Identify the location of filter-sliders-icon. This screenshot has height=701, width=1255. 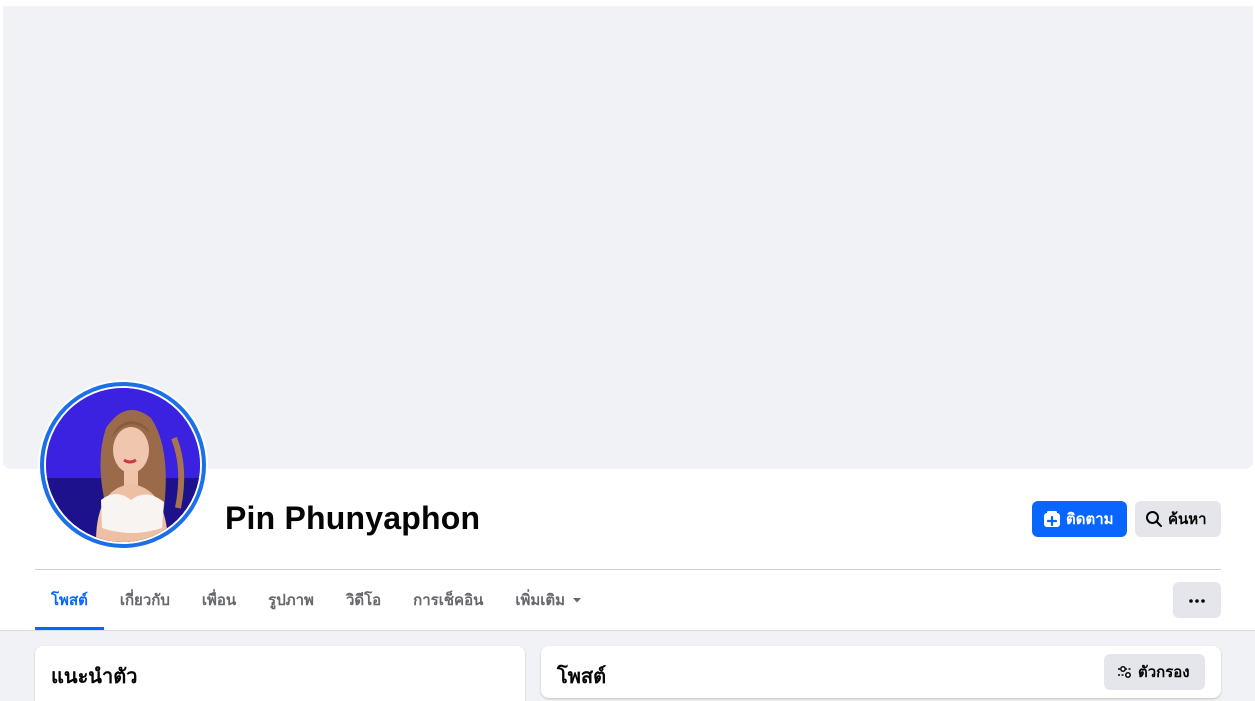
(1125, 672).